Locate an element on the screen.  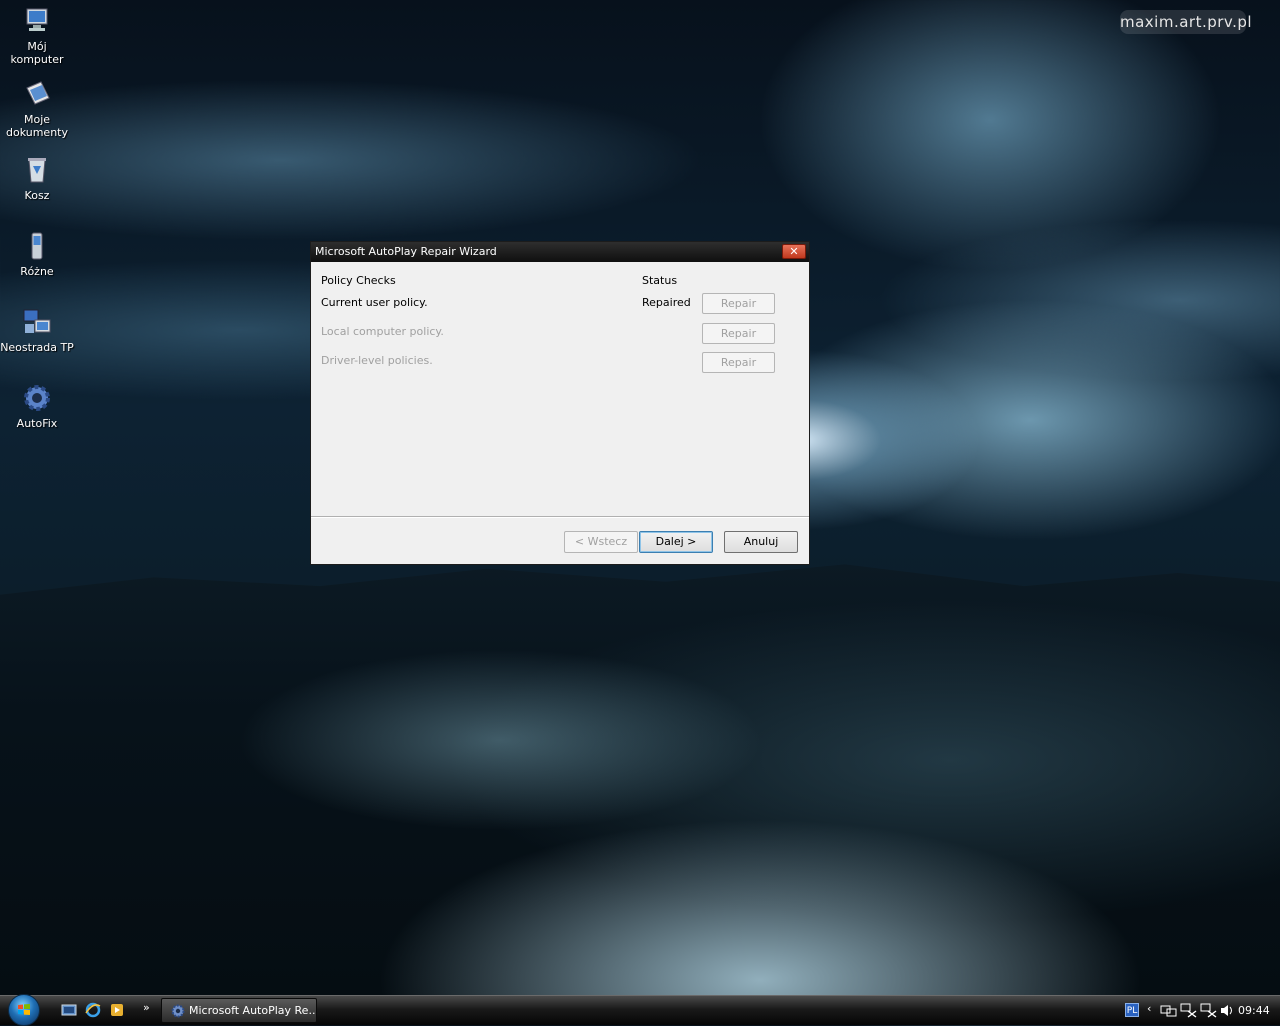
language-indicator: PL is located at coordinates (1132, 1010).